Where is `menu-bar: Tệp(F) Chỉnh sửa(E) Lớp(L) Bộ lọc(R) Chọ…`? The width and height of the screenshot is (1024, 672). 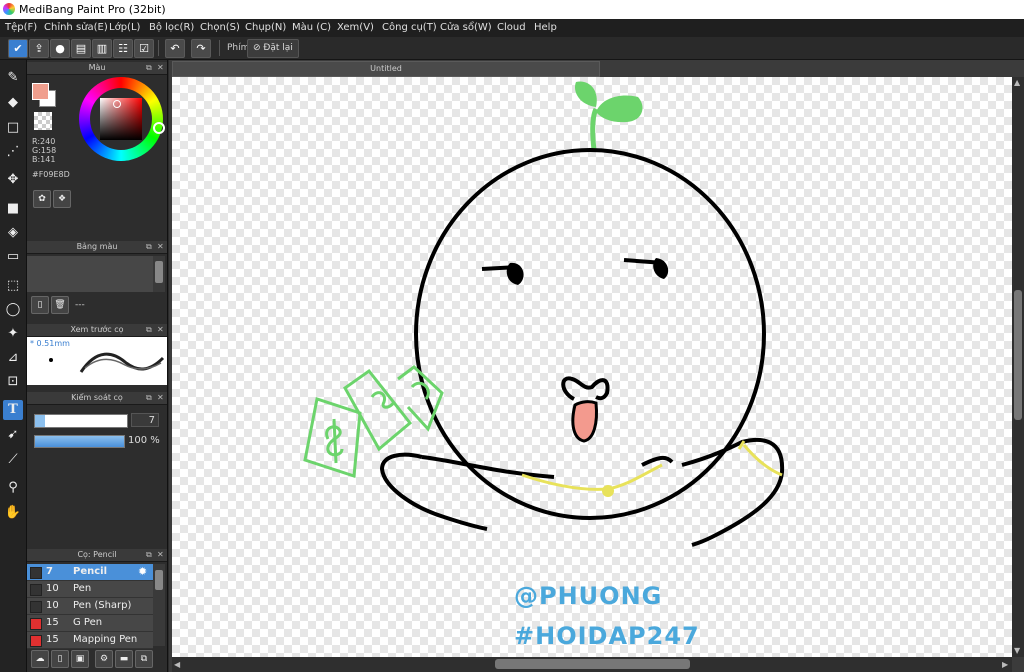
menu-bar: Tệp(F) Chỉnh sửa(E) Lớp(L) Bộ lọc(R) Chọ… is located at coordinates (512, 28).